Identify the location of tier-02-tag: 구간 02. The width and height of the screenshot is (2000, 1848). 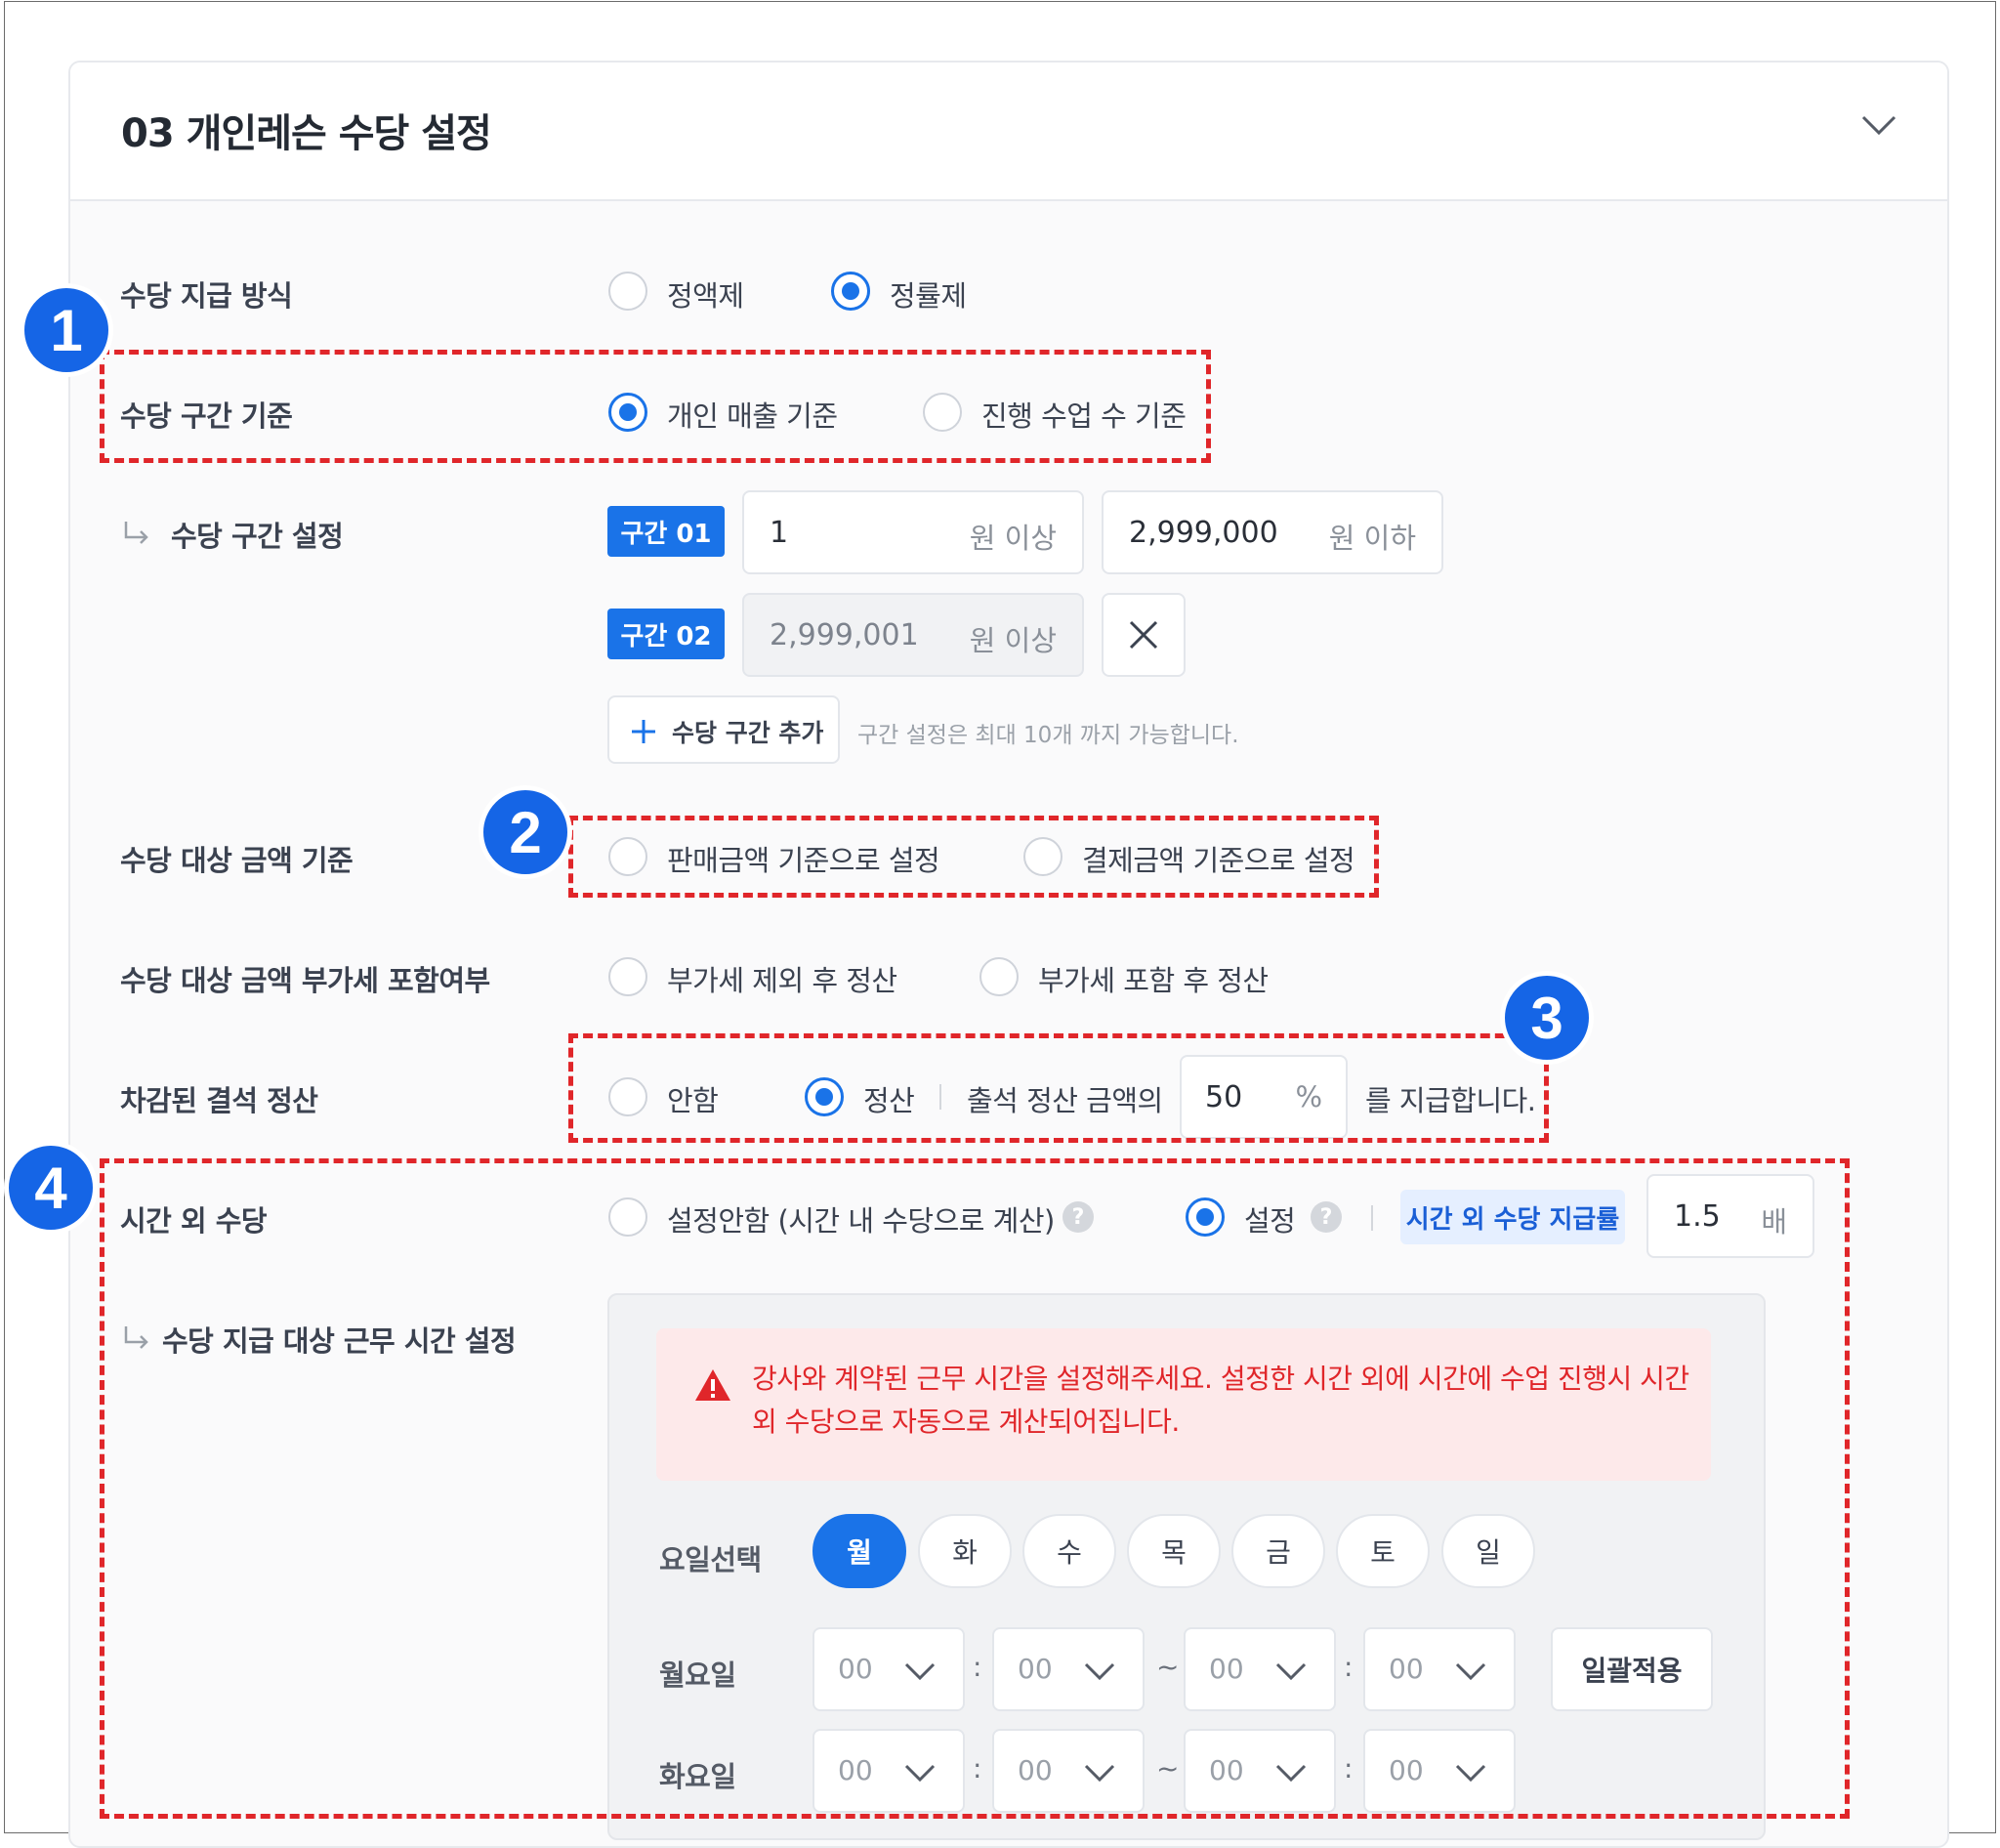
(666, 634).